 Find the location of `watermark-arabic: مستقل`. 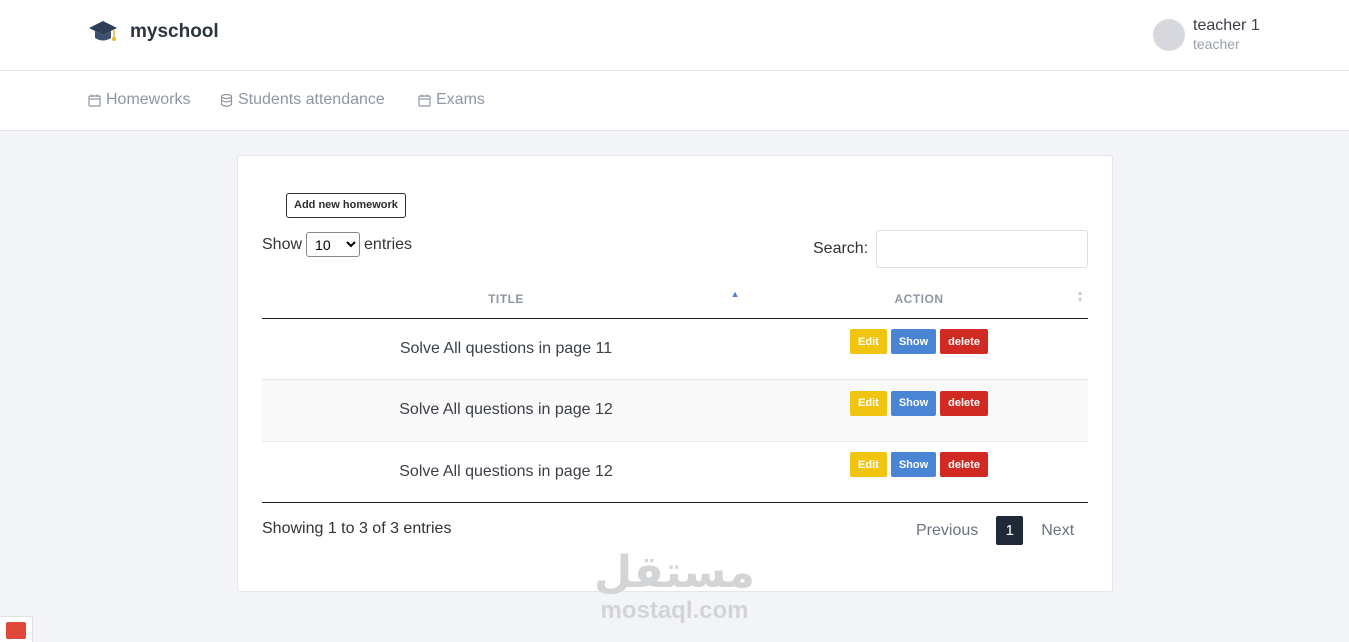

watermark-arabic: مستقل is located at coordinates (674, 572).